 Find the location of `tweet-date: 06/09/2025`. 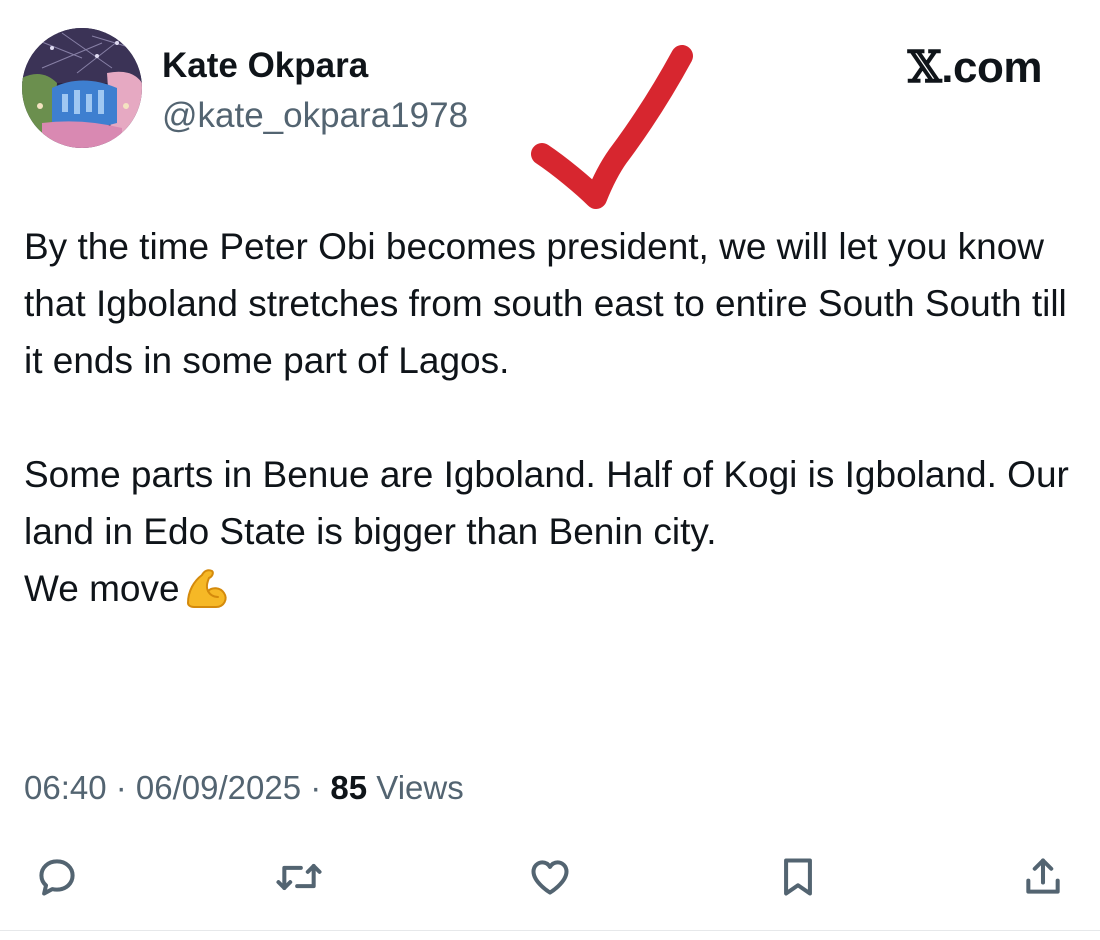

tweet-date: 06/09/2025 is located at coordinates (218, 787).